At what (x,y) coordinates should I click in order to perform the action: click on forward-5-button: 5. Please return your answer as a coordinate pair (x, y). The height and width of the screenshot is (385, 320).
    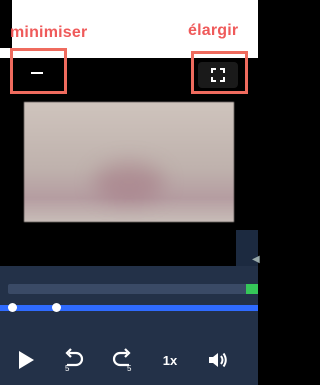
    Looking at the image, I should click on (123, 360).